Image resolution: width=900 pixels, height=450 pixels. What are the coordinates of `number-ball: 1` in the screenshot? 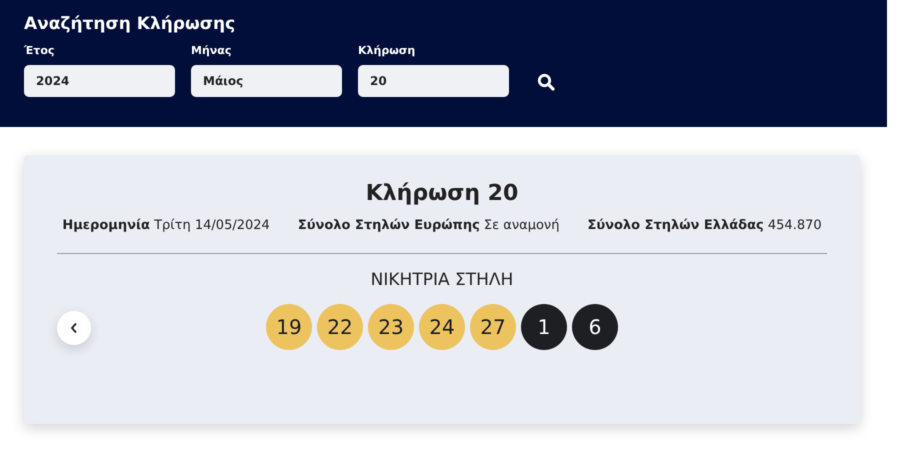 It's located at (544, 327).